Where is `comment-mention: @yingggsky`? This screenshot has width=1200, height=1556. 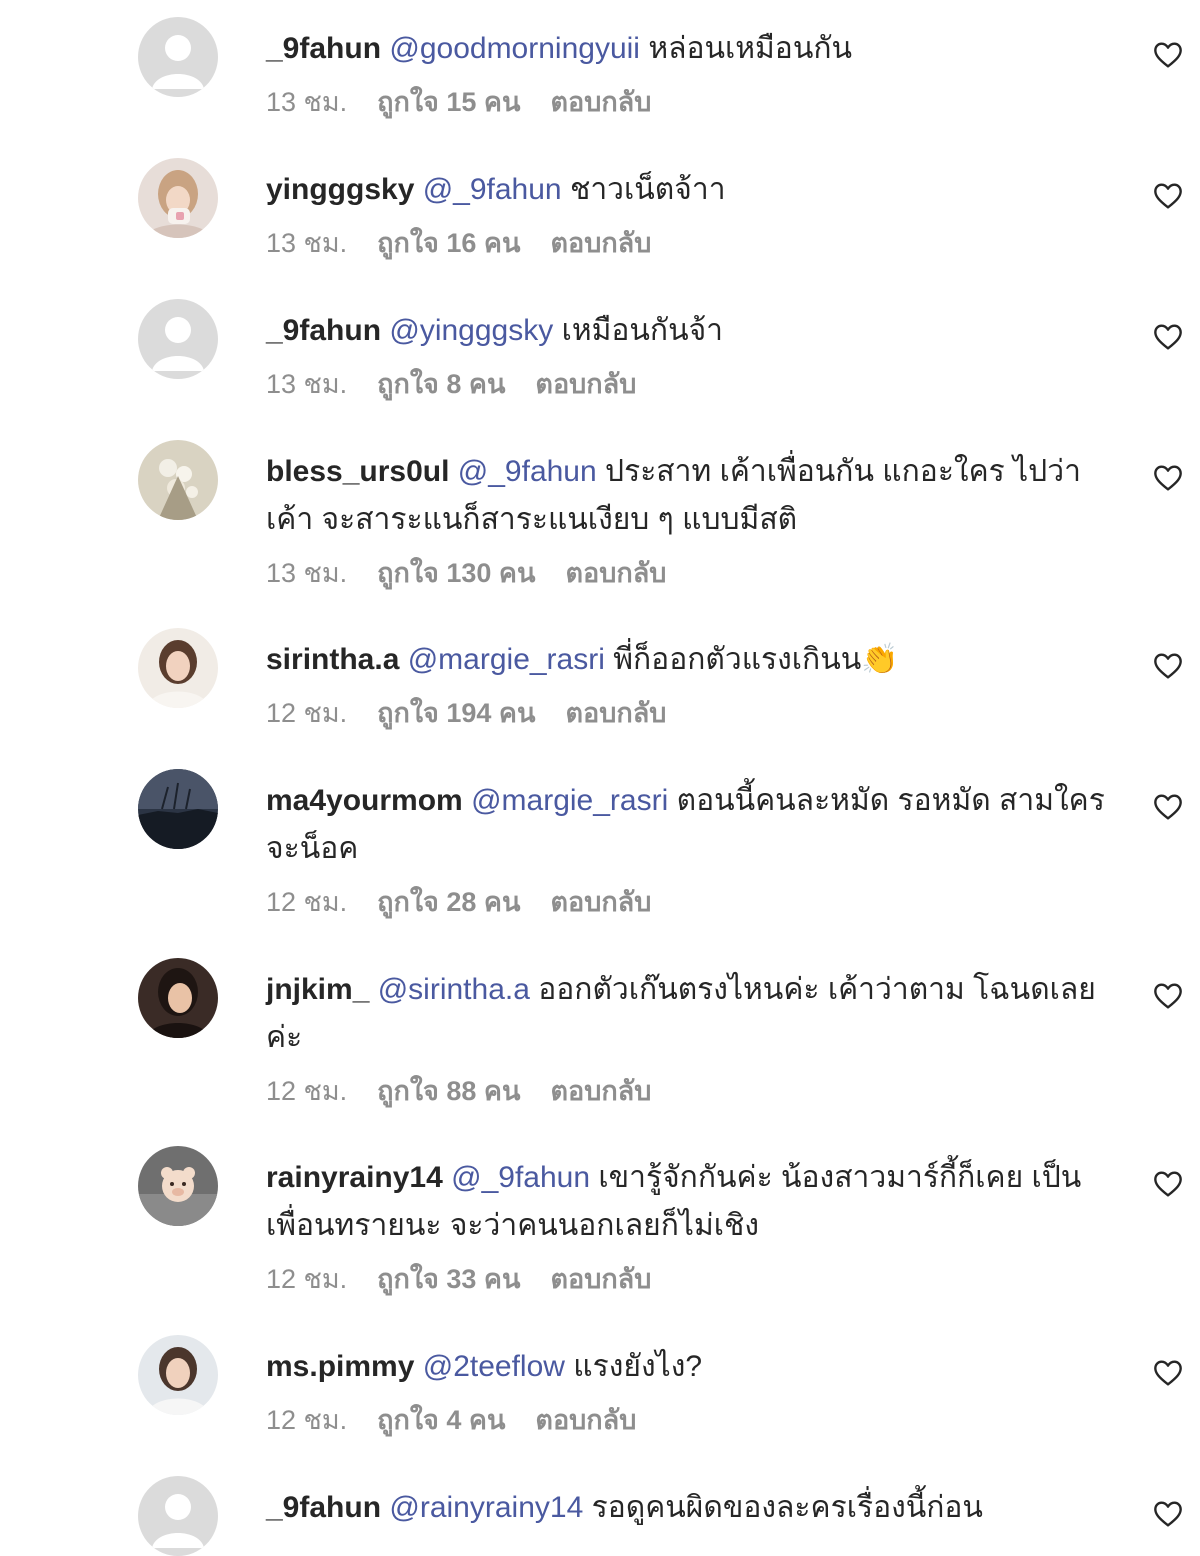 comment-mention: @yingggsky is located at coordinates (471, 330).